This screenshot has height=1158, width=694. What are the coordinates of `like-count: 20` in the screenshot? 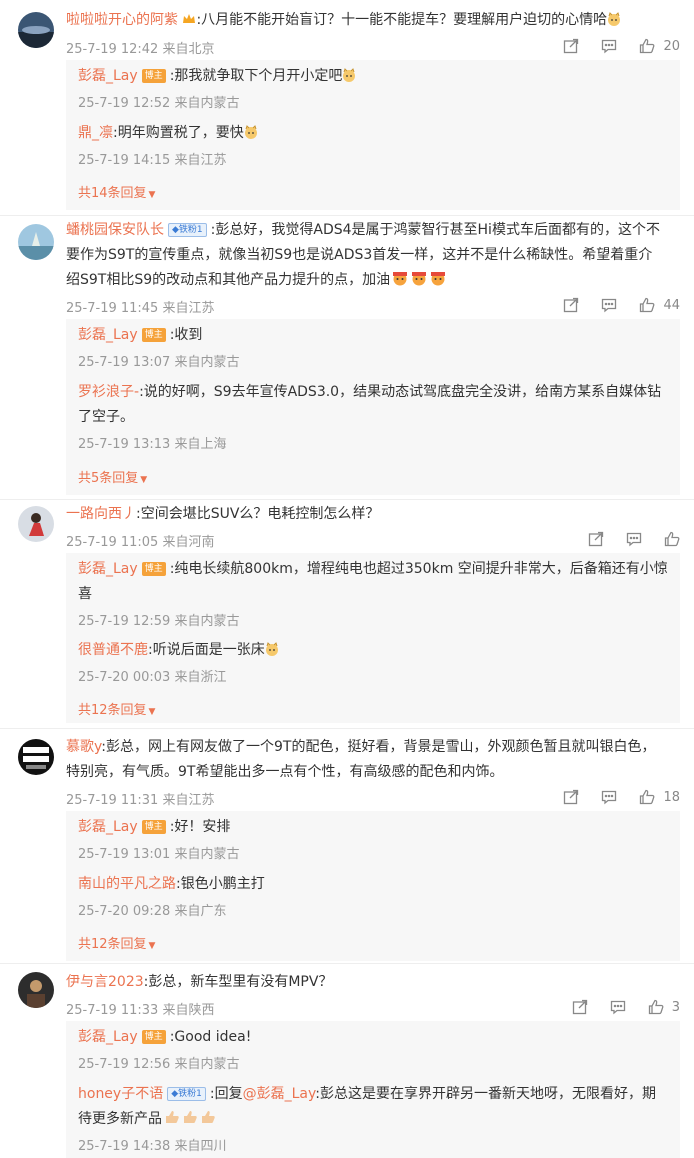 It's located at (671, 46).